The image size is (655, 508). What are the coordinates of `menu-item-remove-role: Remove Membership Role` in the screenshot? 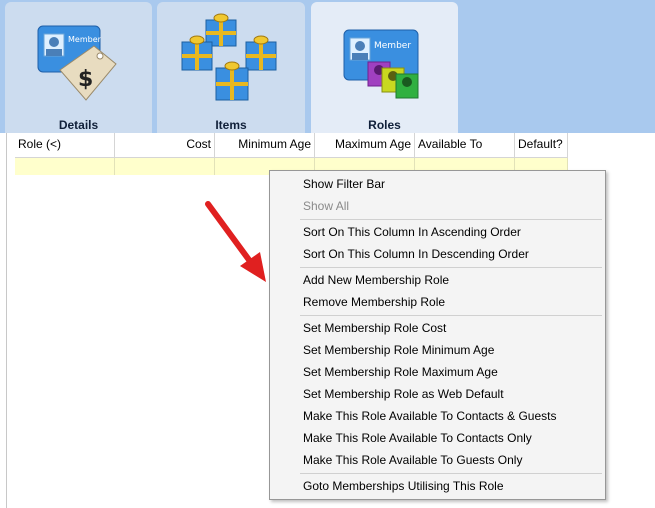 It's located at (374, 302).